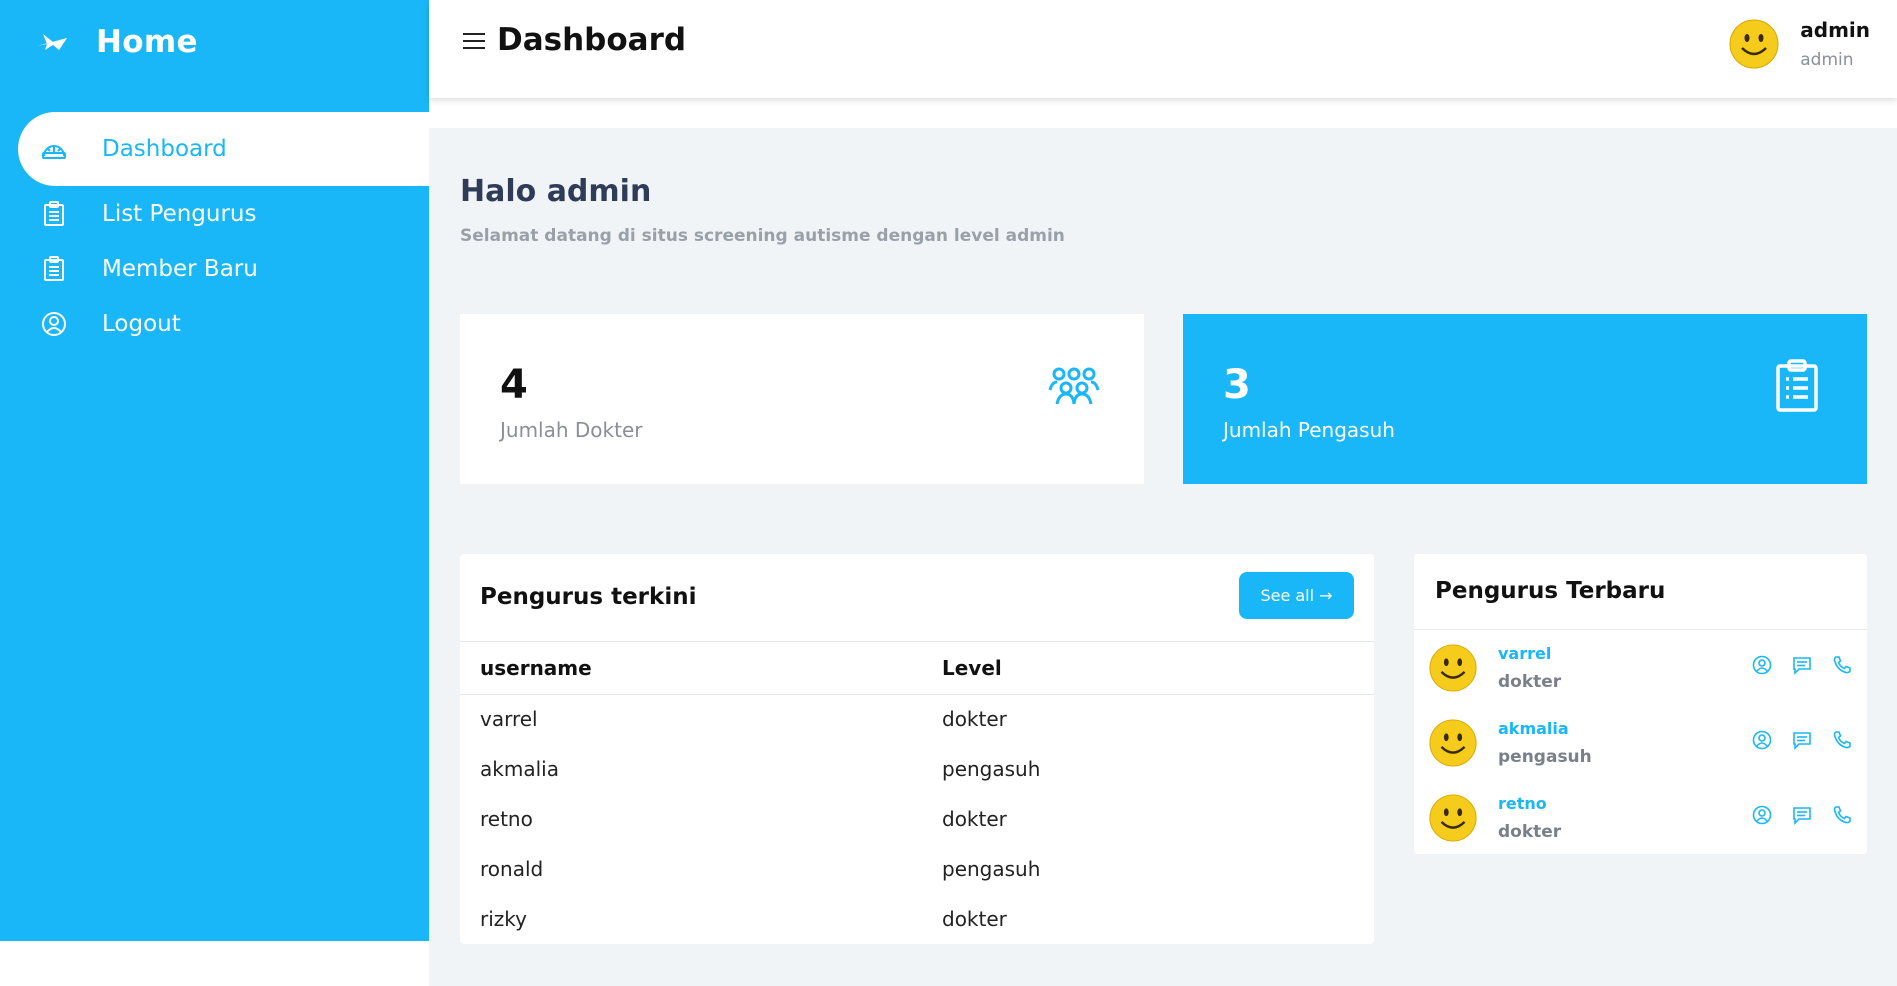  What do you see at coordinates (1296, 595) in the screenshot?
I see `see-all-button: See all →` at bounding box center [1296, 595].